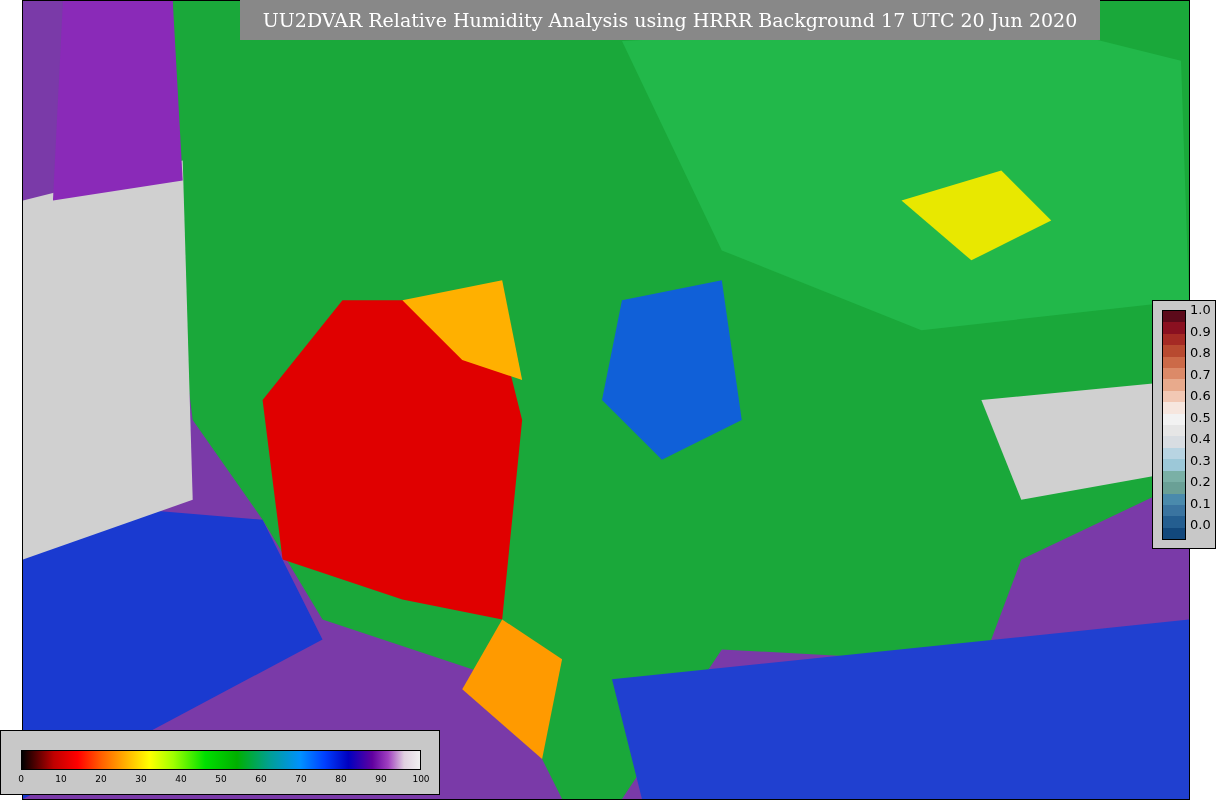 The height and width of the screenshot is (800, 1216). Describe the element at coordinates (1200, 395) in the screenshot. I see `scale-label: 0.6` at that location.